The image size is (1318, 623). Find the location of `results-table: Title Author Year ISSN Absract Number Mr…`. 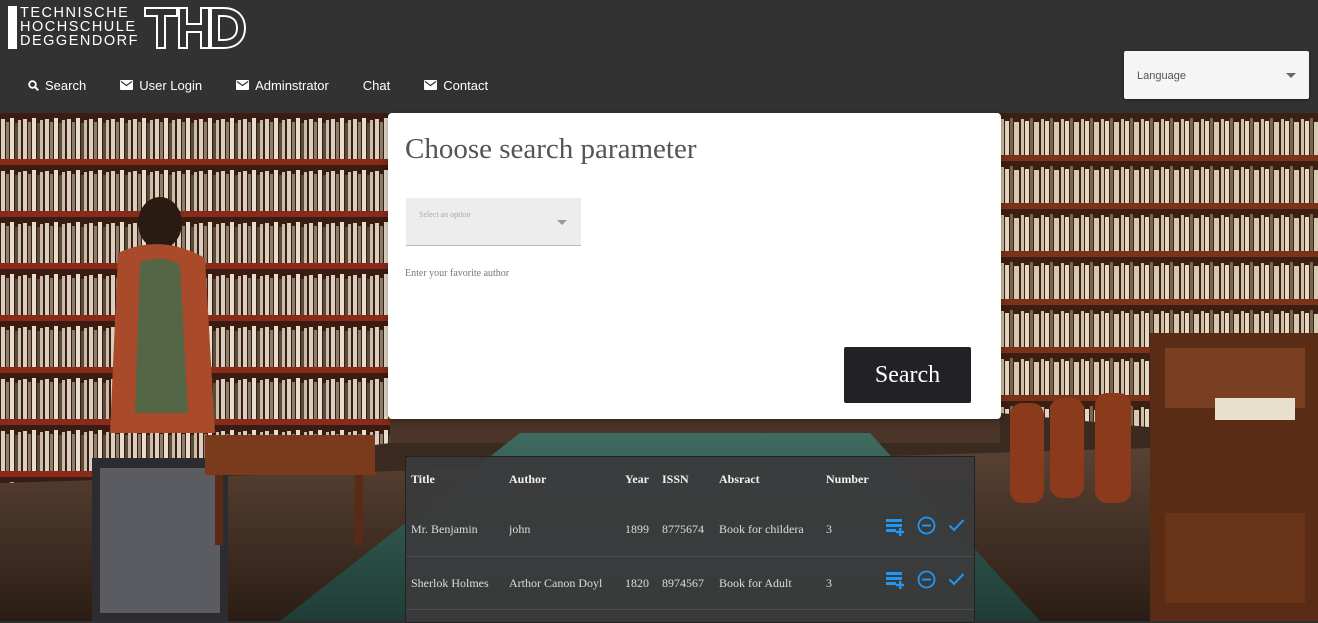

results-table: Title Author Year ISSN Absract Number Mr… is located at coordinates (690, 539).